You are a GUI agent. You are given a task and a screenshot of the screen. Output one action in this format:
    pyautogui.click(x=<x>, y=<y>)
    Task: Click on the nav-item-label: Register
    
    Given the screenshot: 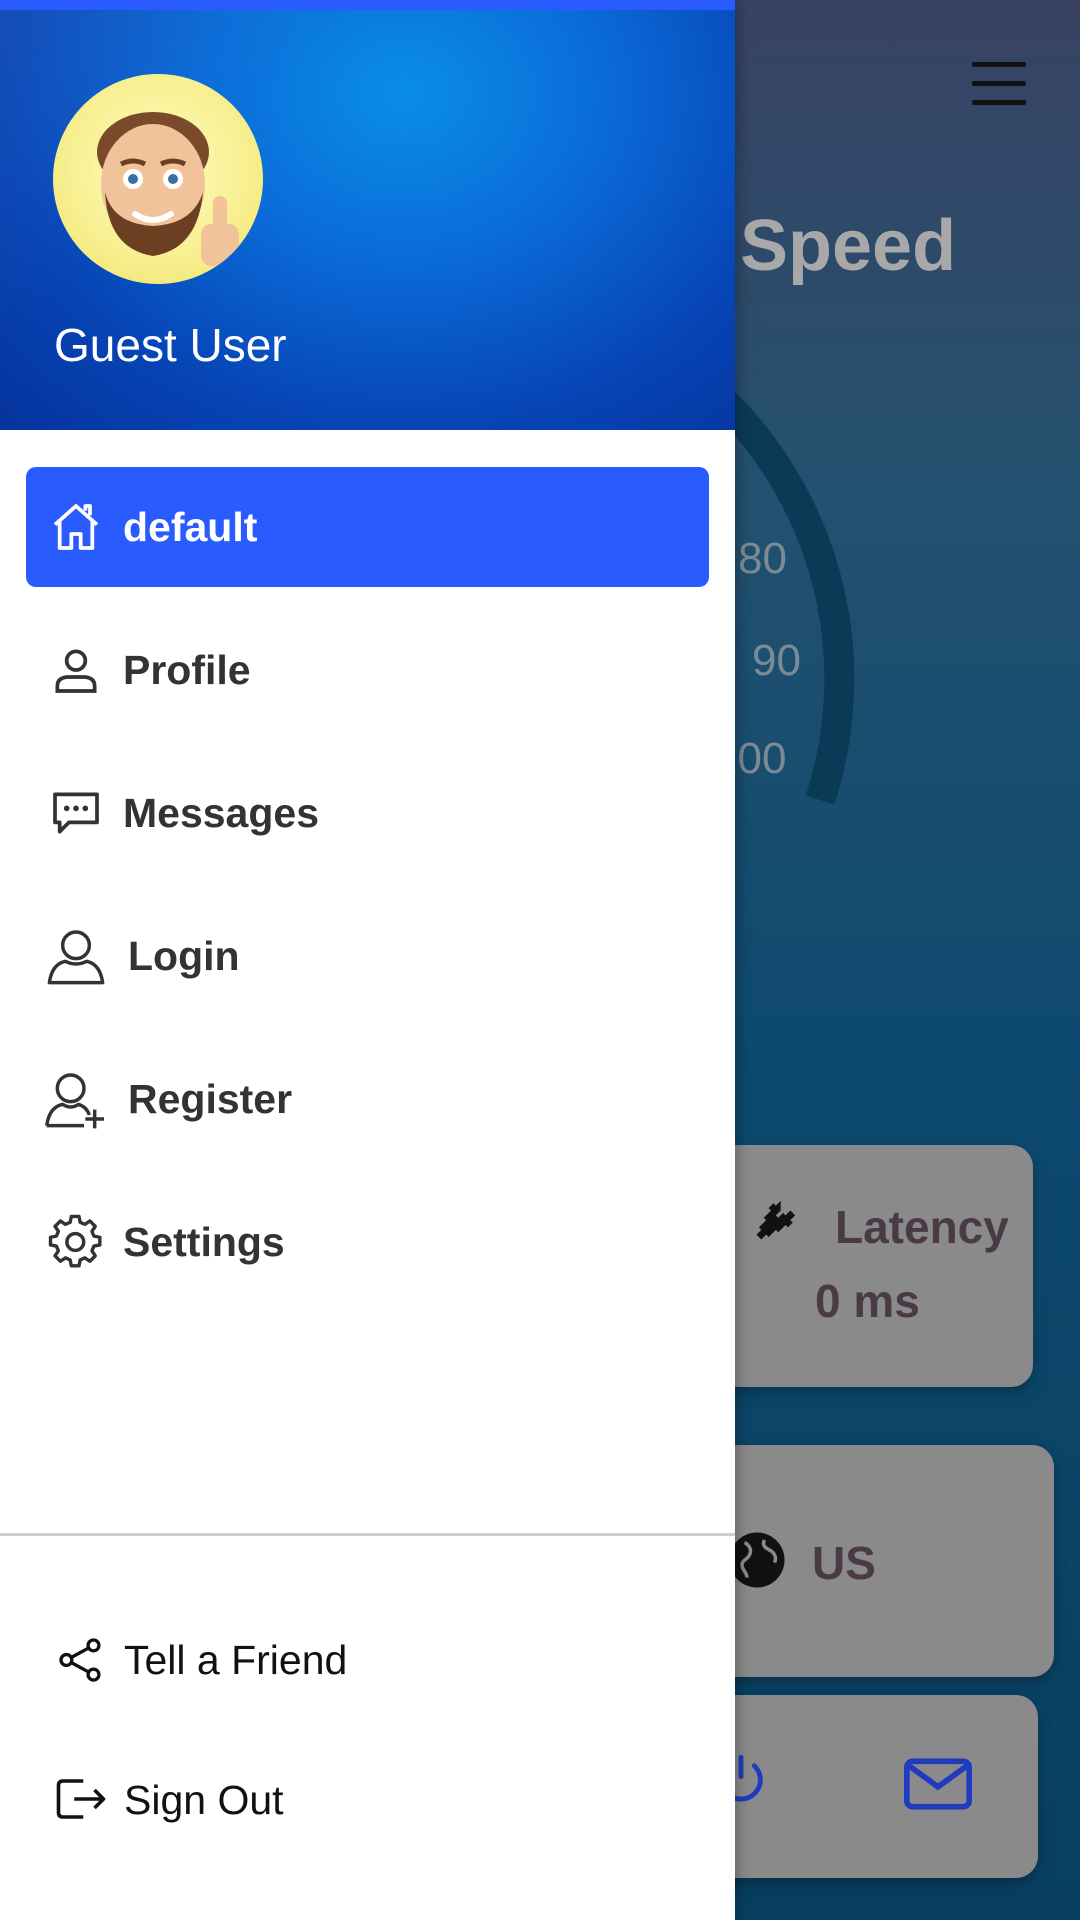 What is the action you would take?
    pyautogui.click(x=210, y=1099)
    